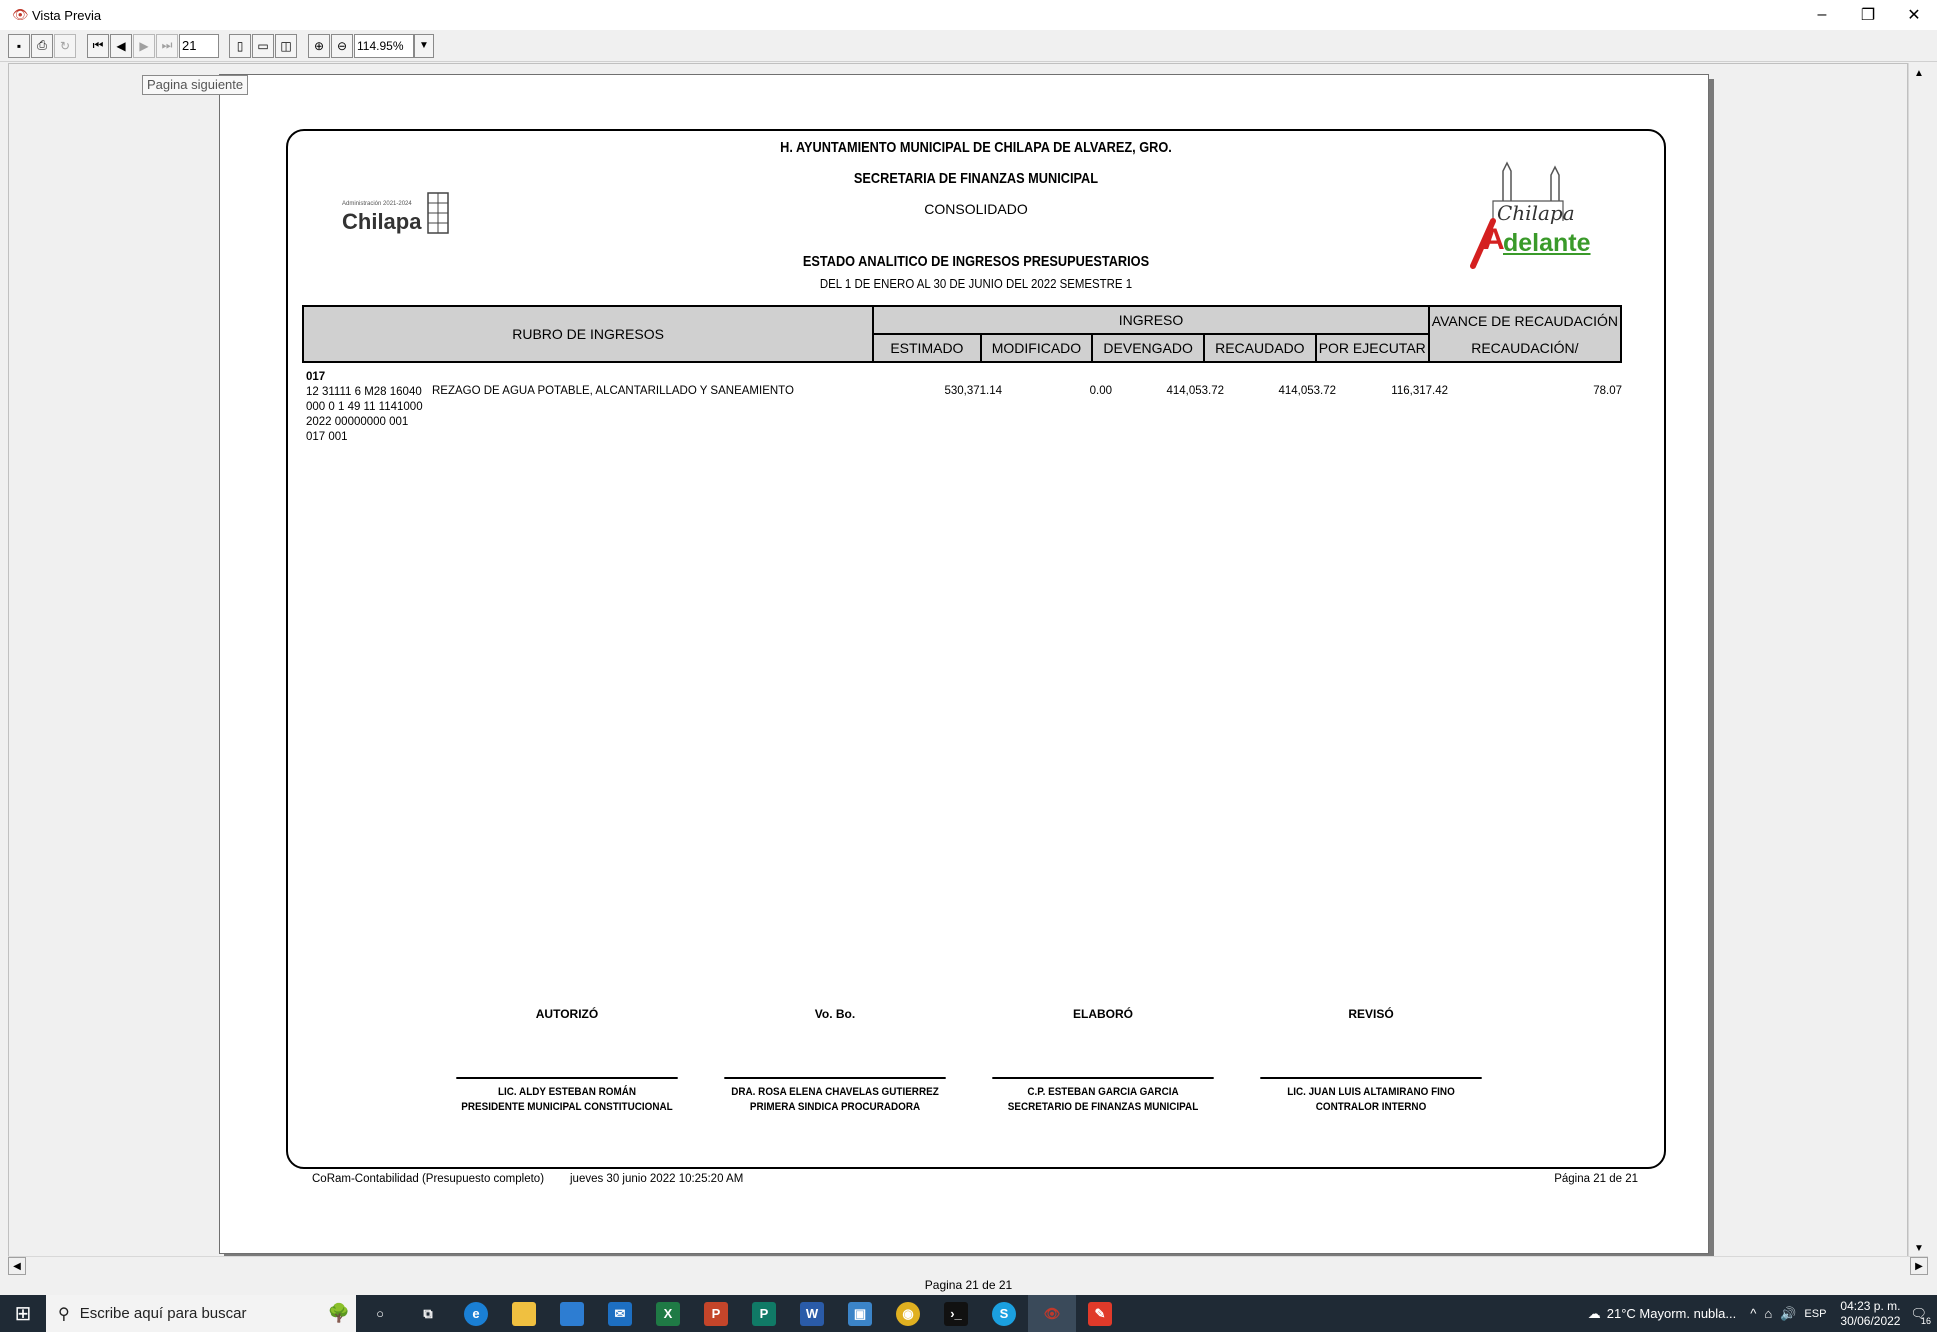 The image size is (1937, 1332). Describe the element at coordinates (1100, 1313) in the screenshot. I see `pdf-icon: ✎` at that location.